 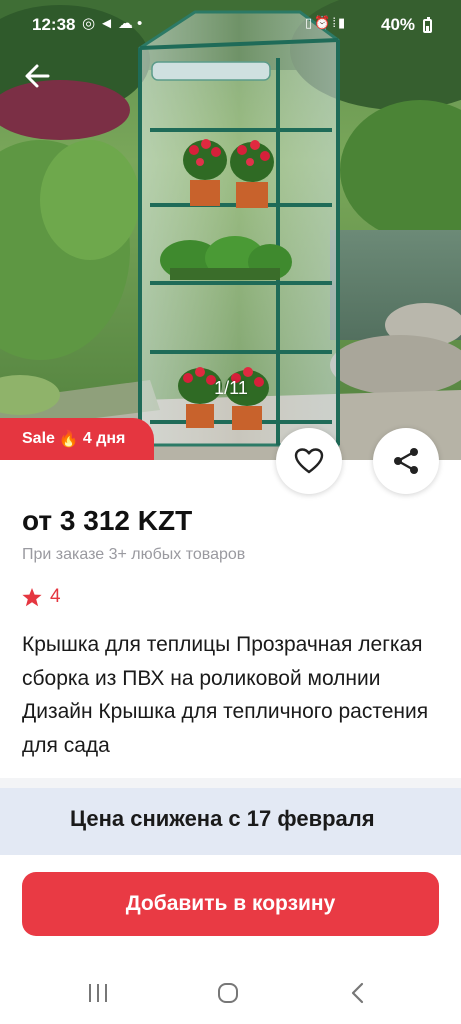 What do you see at coordinates (230, 783) in the screenshot?
I see `section-divider` at bounding box center [230, 783].